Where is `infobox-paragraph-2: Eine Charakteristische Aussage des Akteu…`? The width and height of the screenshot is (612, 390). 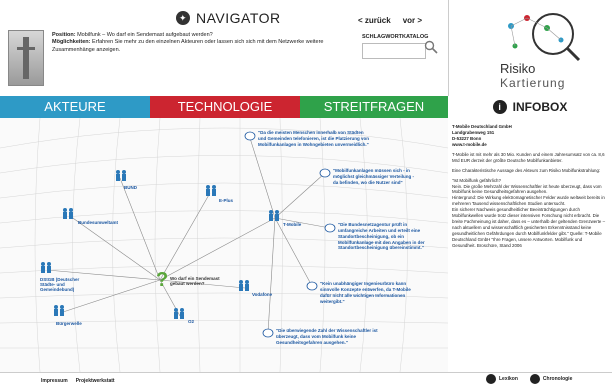 infobox-paragraph-2: Eine Charakteristische Aussage des Akteu… is located at coordinates (526, 170).